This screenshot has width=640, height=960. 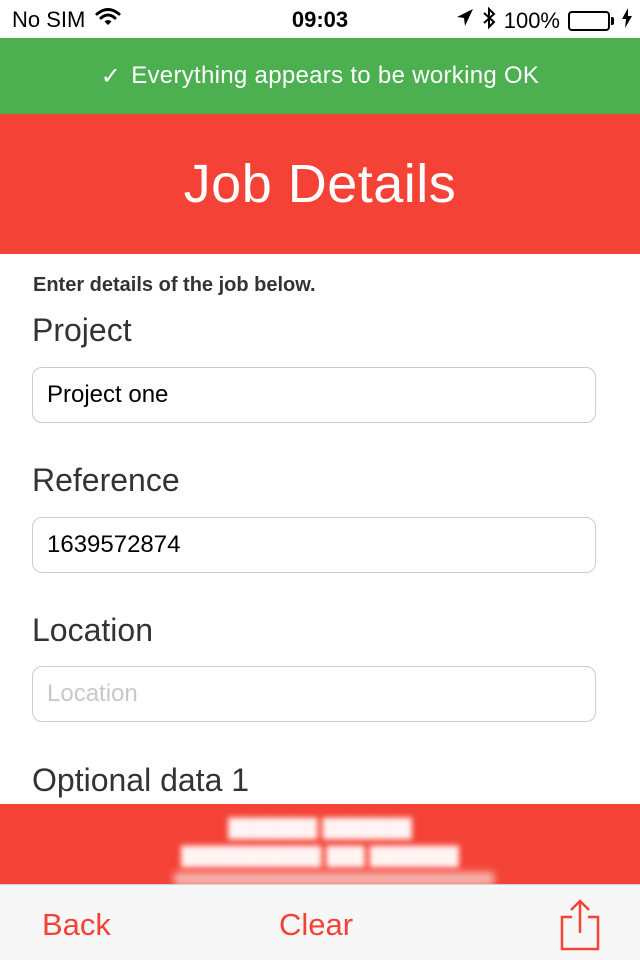 I want to click on location-arrow-icon, so click(x=465, y=21).